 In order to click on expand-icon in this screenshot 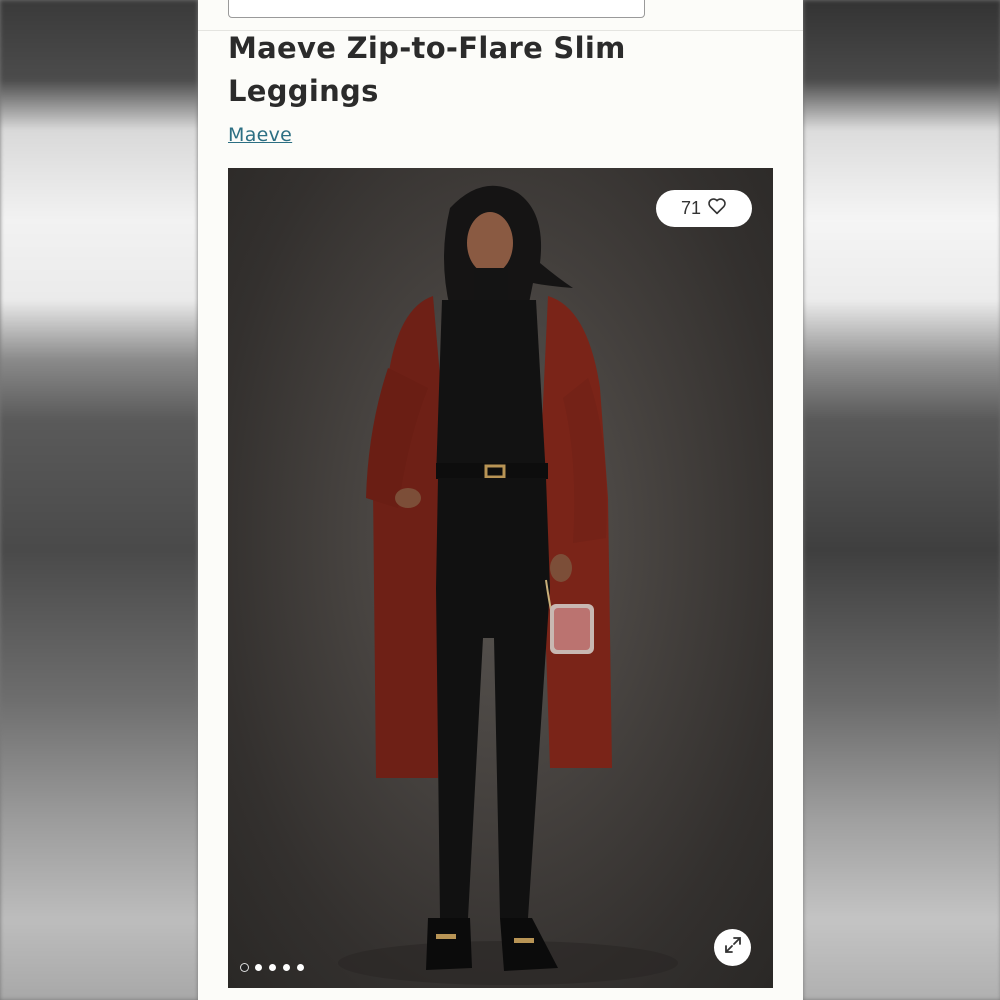, I will do `click(733, 947)`.